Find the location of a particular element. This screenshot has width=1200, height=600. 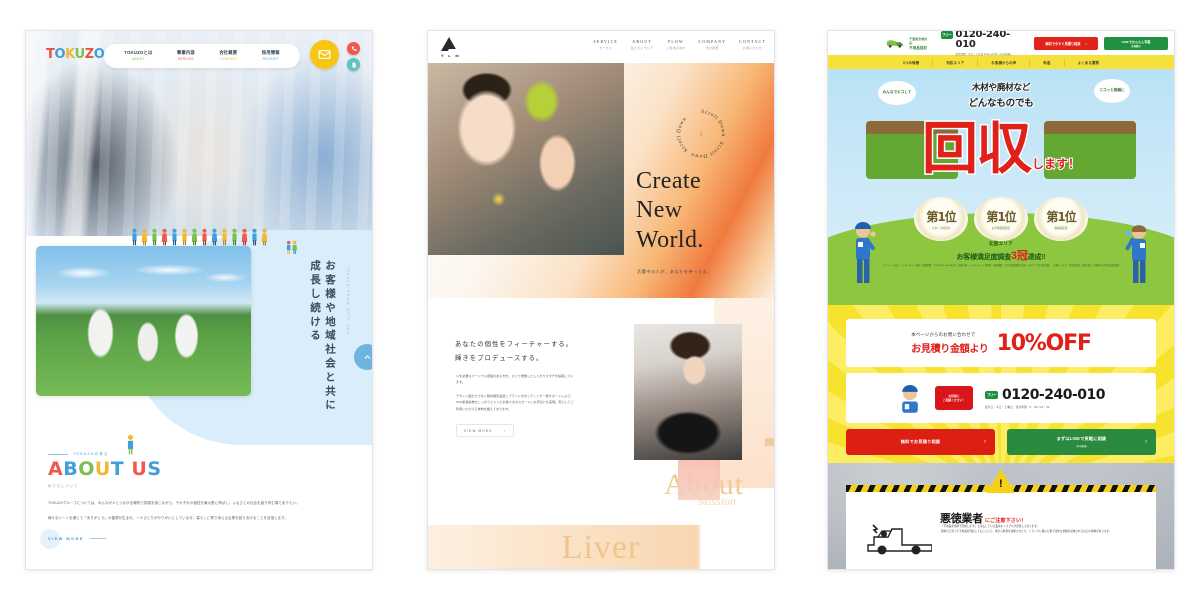

worker-avatar-icon is located at coordinates (910, 399).